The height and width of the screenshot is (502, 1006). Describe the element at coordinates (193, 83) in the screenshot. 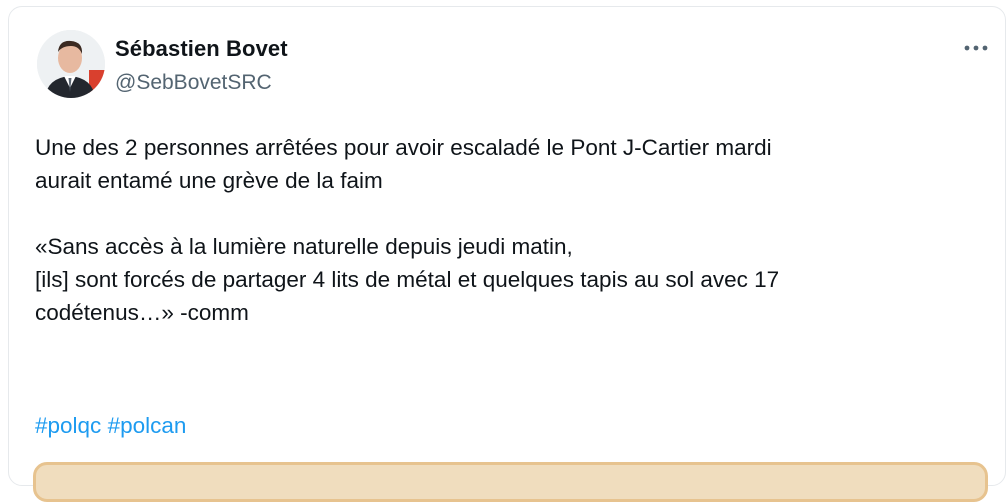

I see `author-handle: @SebBovetSRC` at that location.